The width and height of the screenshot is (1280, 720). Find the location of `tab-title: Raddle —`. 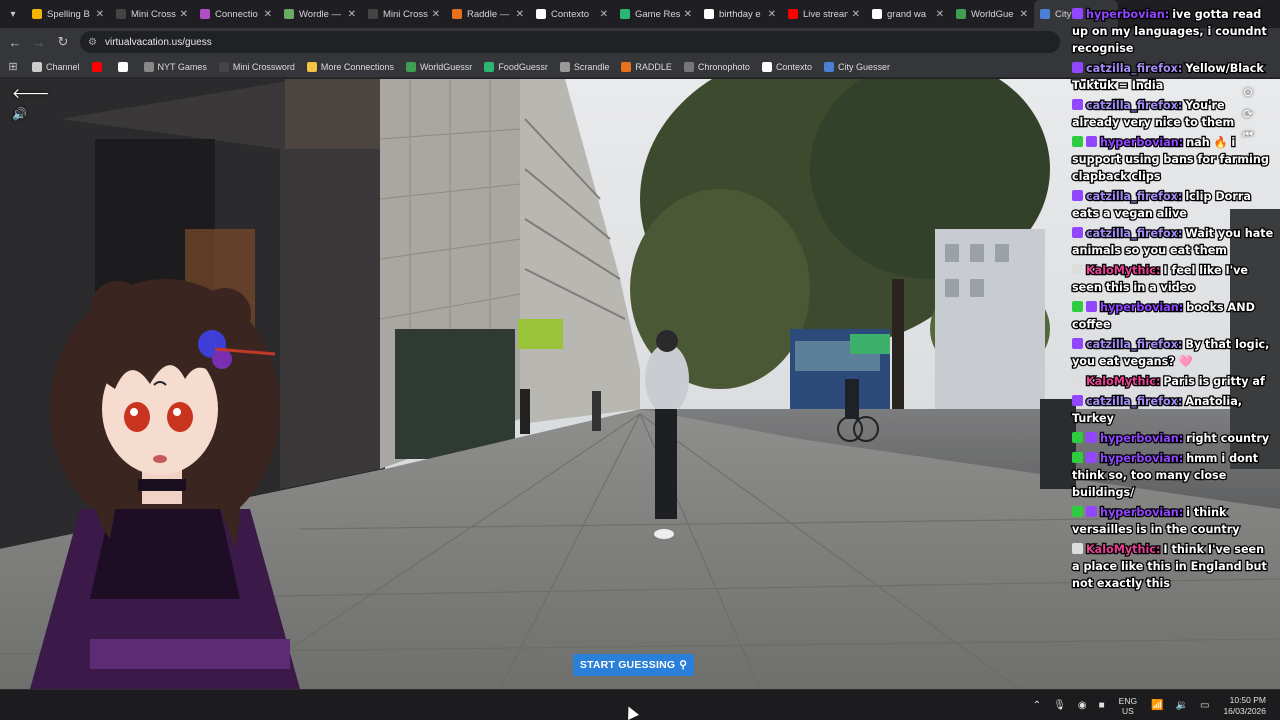

tab-title: Raddle — is located at coordinates (488, 14).